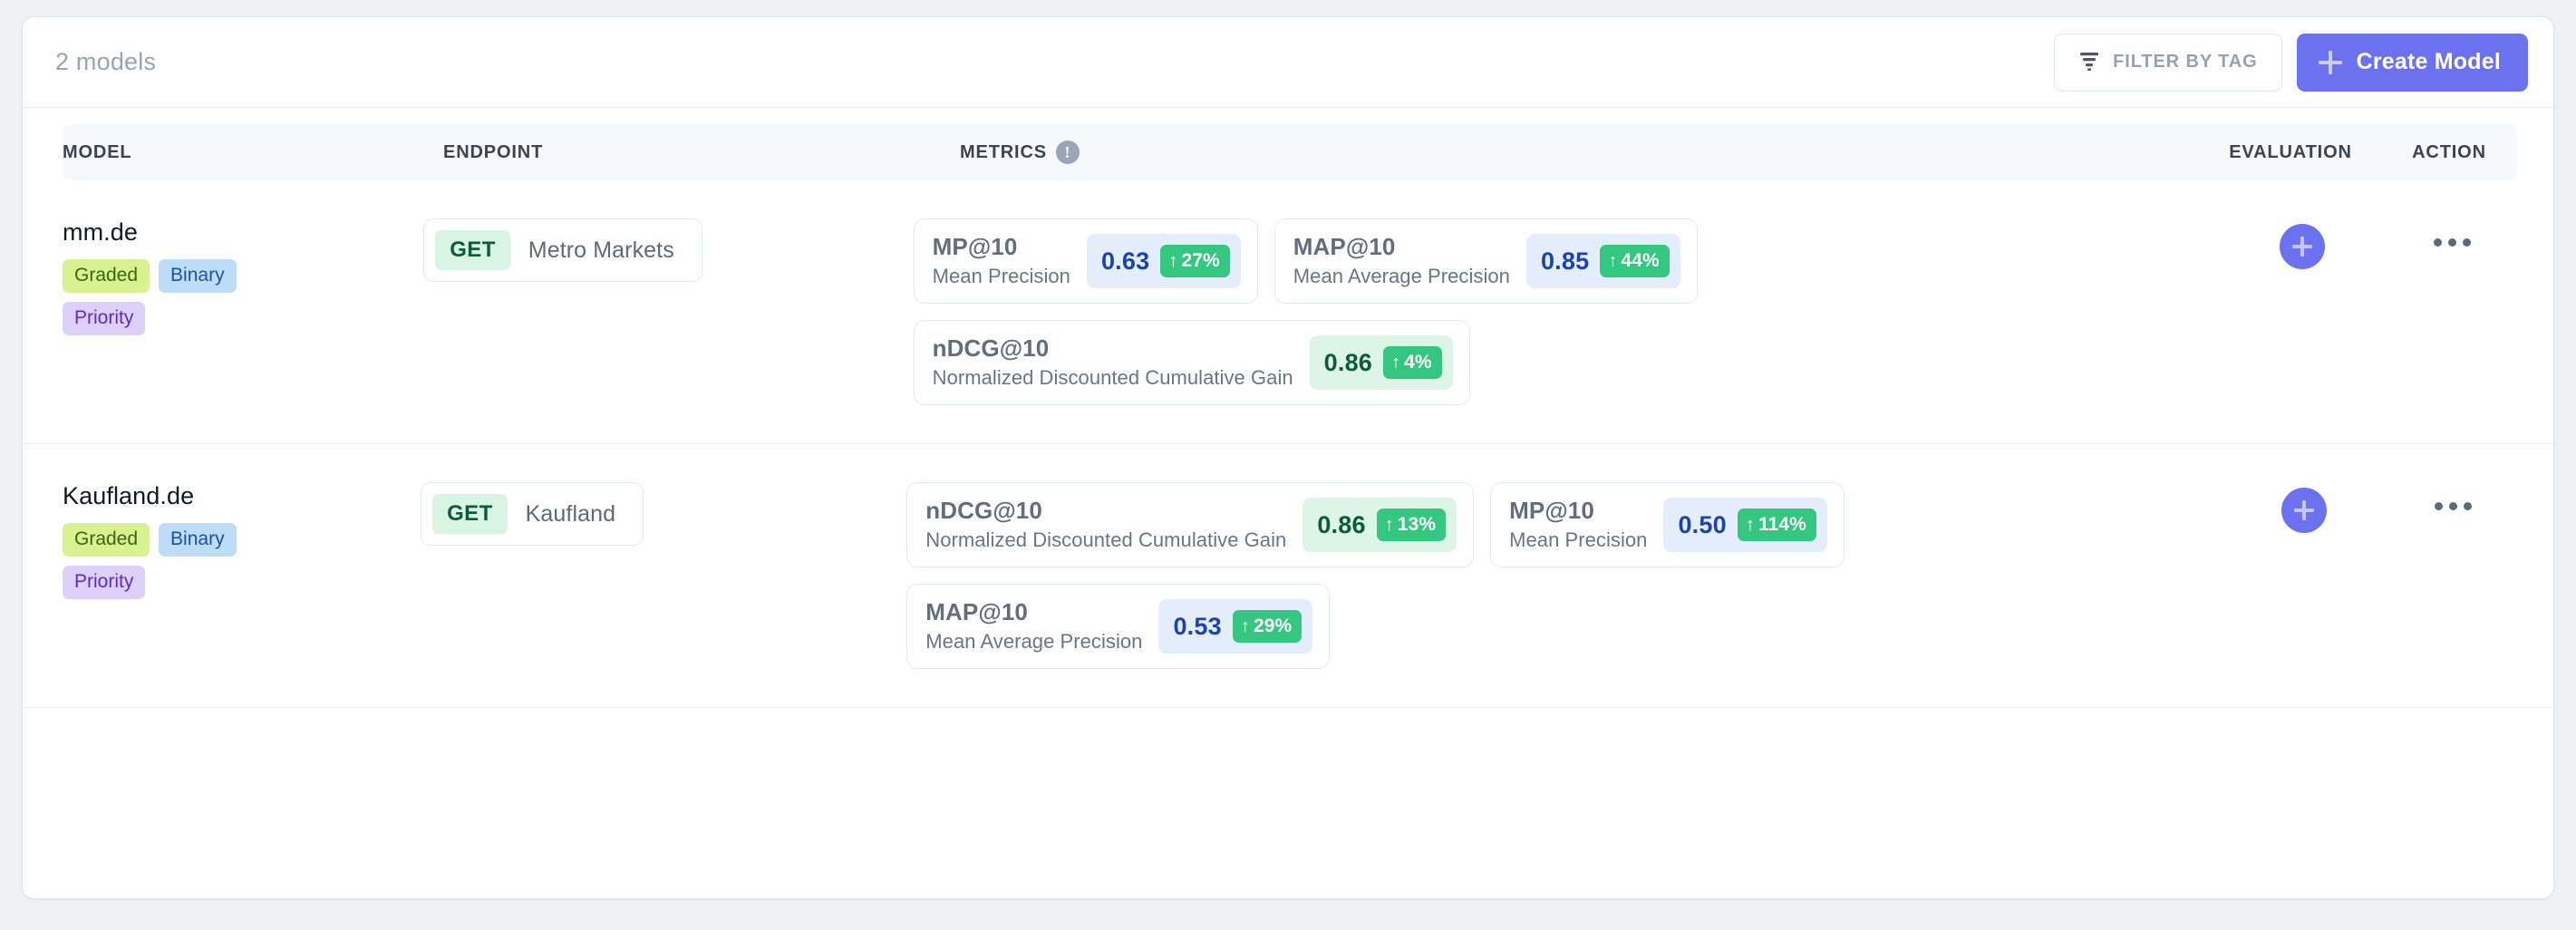  I want to click on endpoint-chip: GET Metro Markets, so click(562, 250).